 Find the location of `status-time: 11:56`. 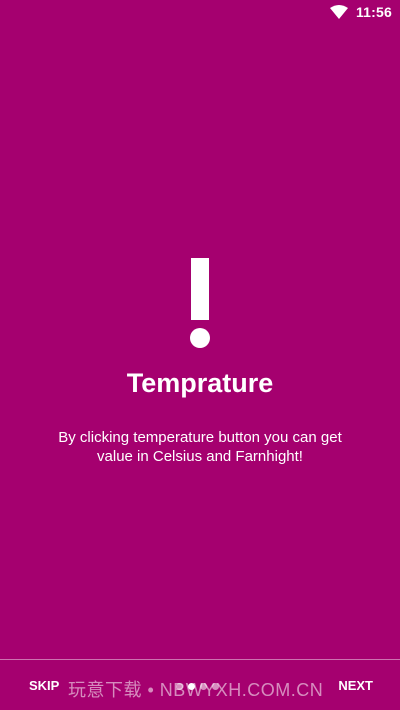

status-time: 11:56 is located at coordinates (373, 12).